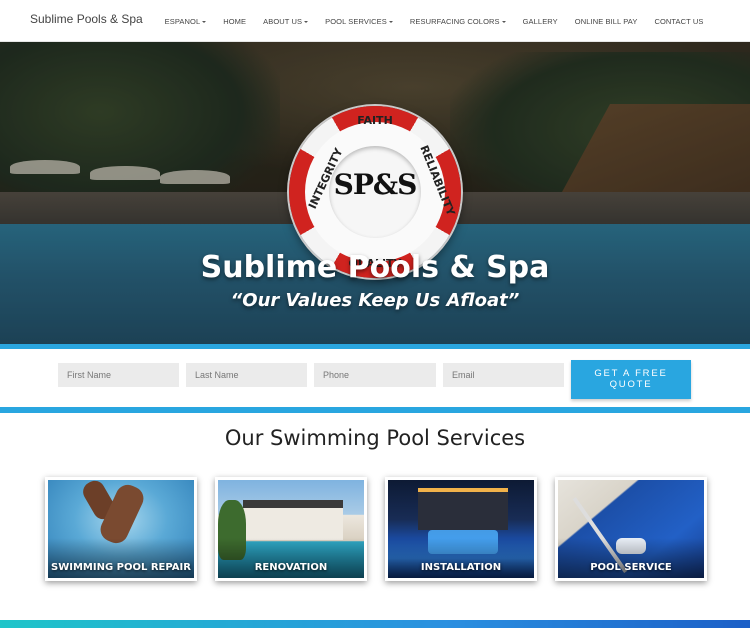 This screenshot has width=750, height=628. I want to click on menu-item-label: HOME, so click(235, 21).